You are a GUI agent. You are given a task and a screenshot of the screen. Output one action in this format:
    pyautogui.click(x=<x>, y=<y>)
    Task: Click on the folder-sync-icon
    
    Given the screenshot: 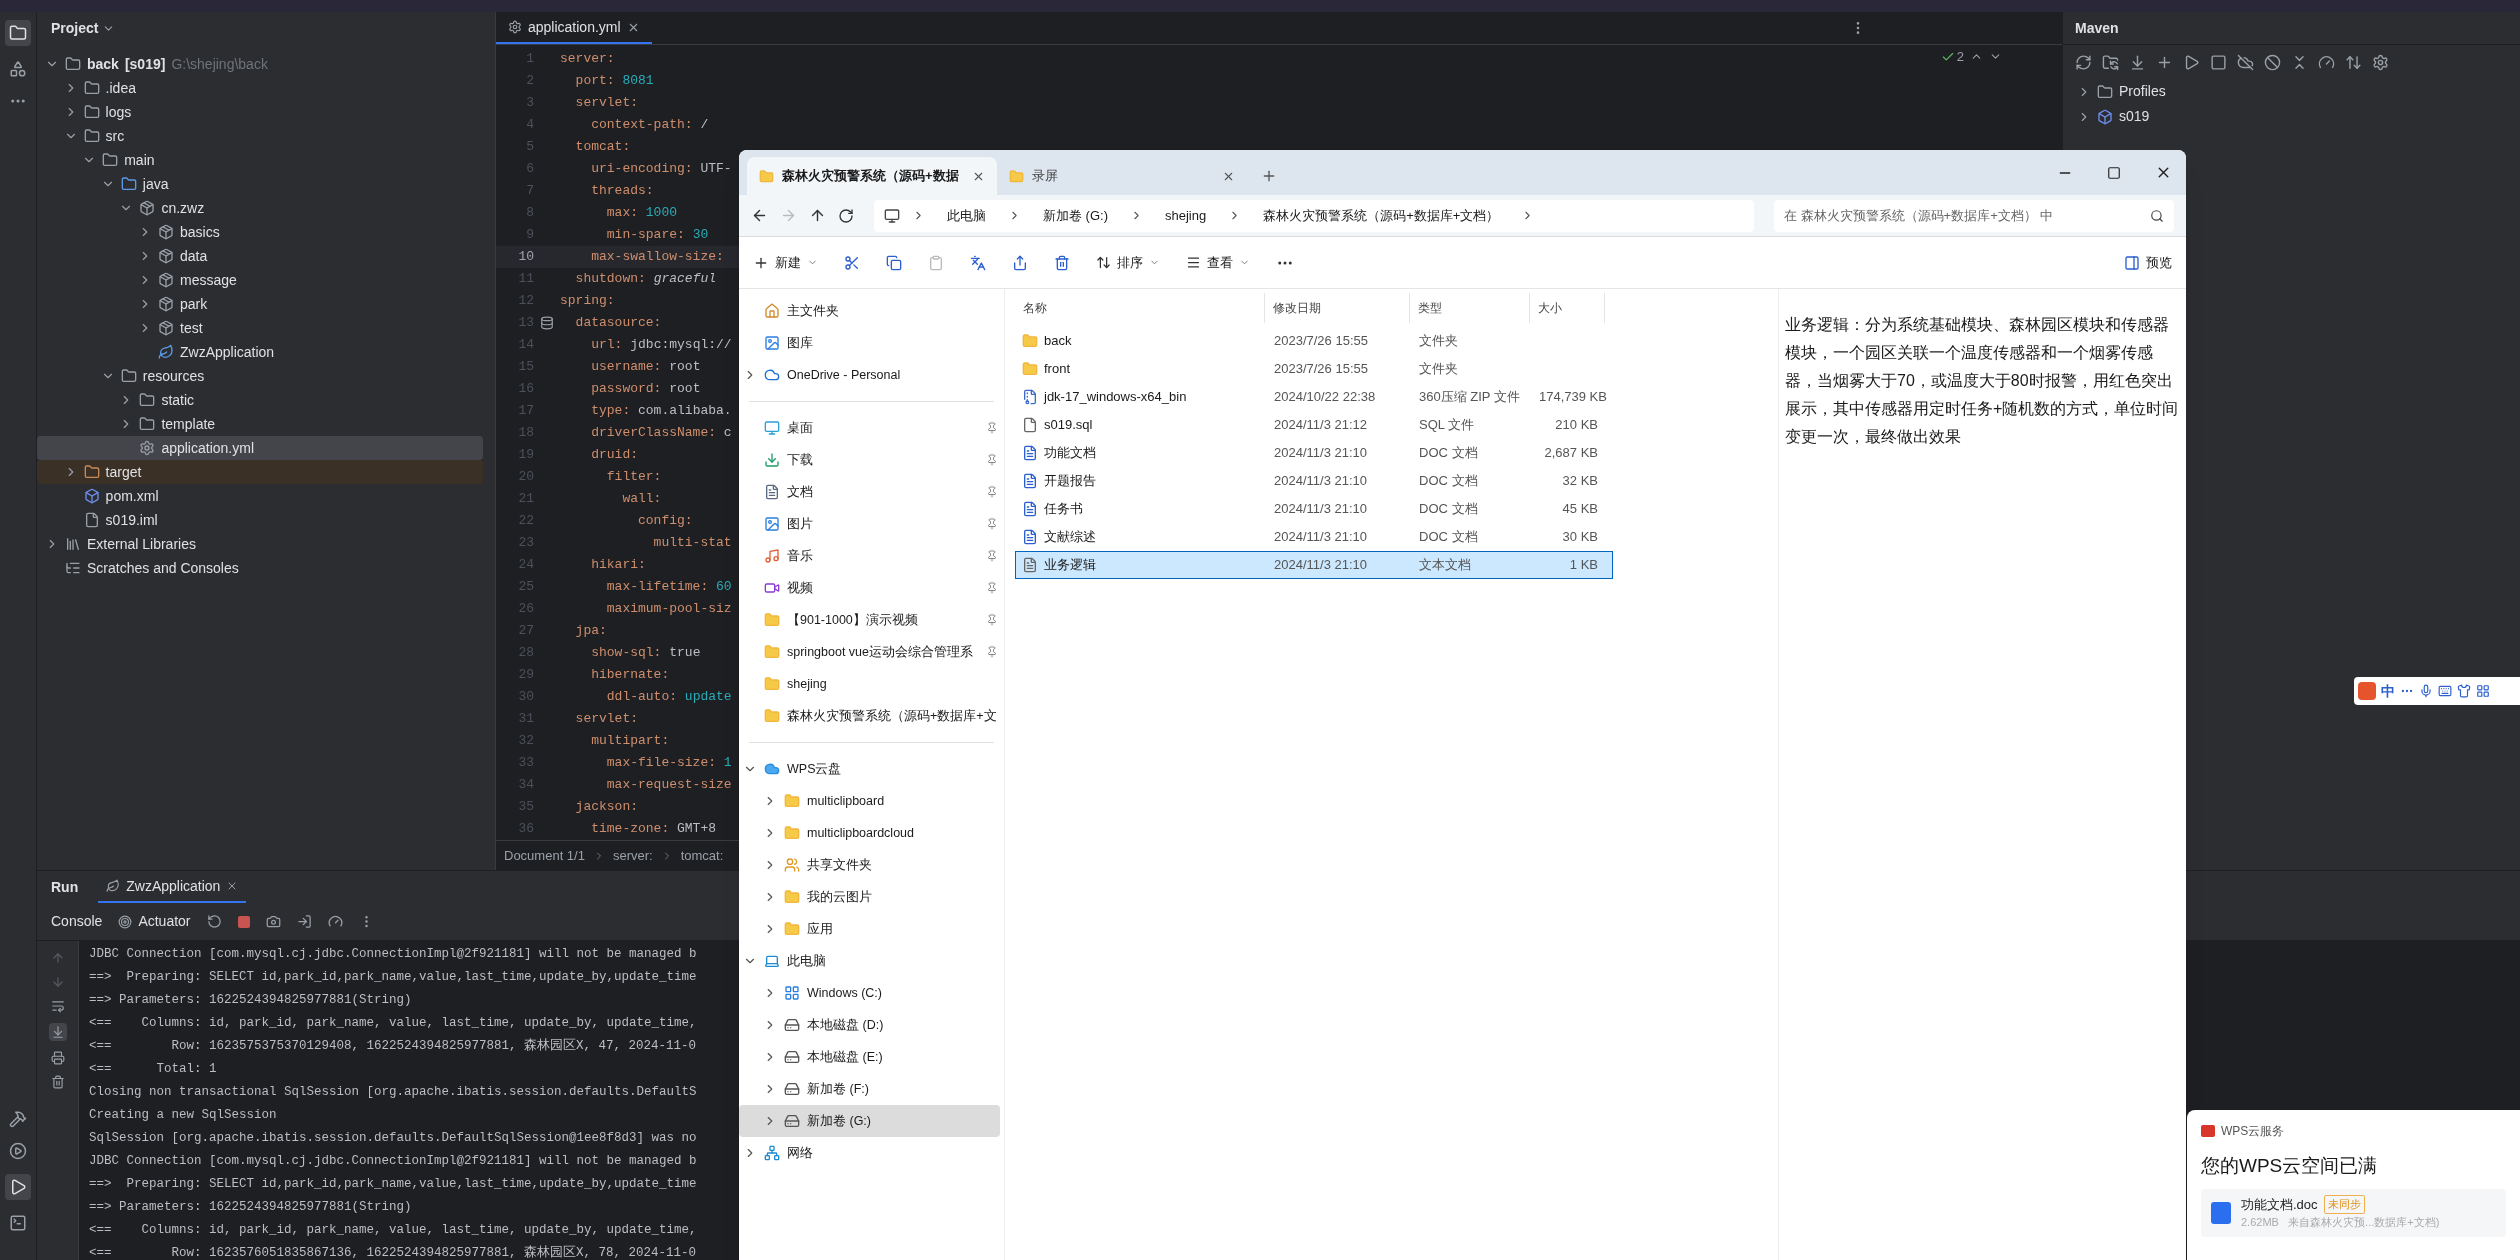 What is the action you would take?
    pyautogui.click(x=2110, y=62)
    